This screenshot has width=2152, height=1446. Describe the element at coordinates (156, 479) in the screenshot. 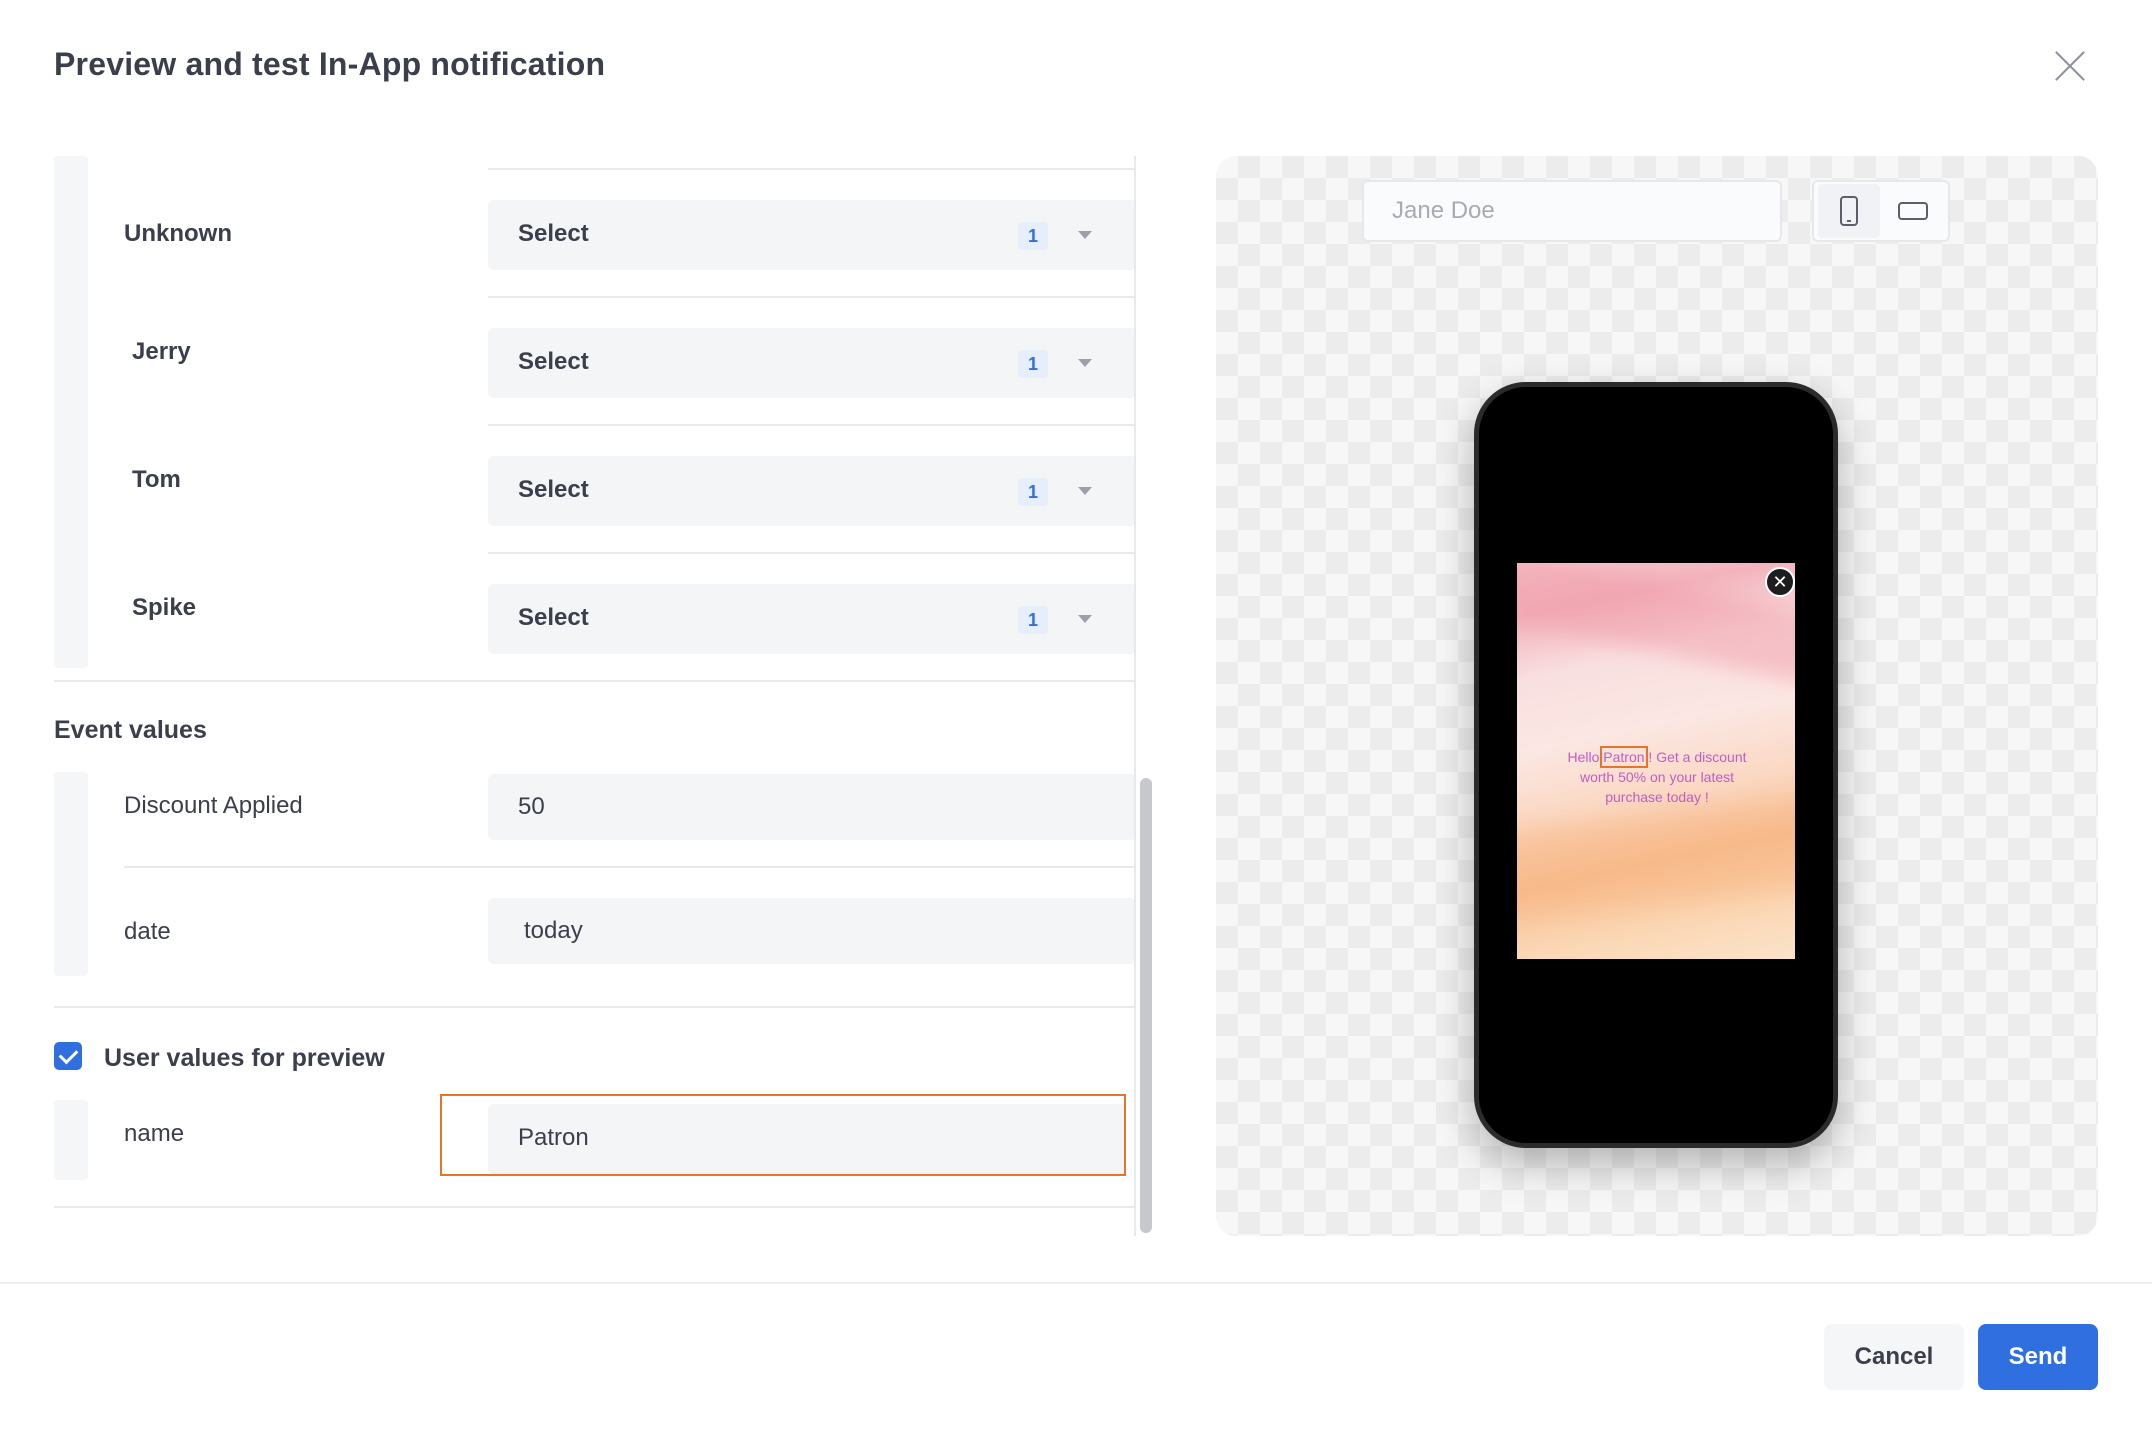

I see `variant-label: Tom` at that location.